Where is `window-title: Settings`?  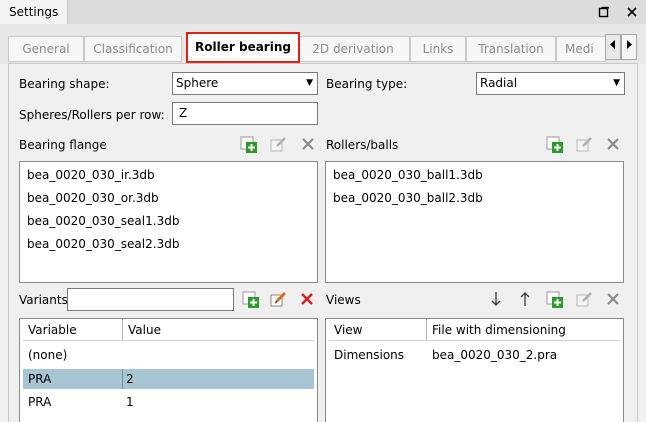
window-title: Settings is located at coordinates (34, 12).